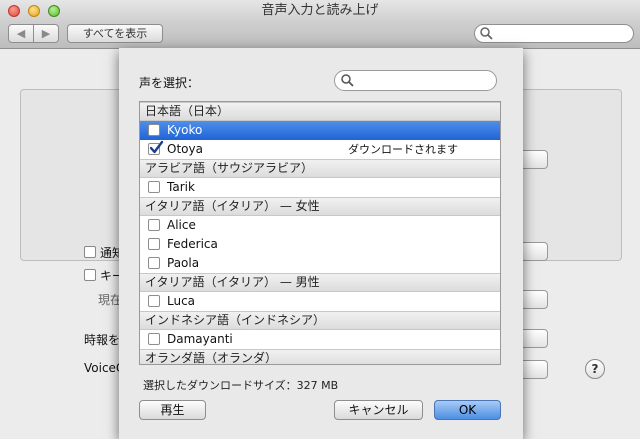 This screenshot has height=439, width=640. What do you see at coordinates (320, 168) in the screenshot?
I see `group-header: アラビア語（サウジアラビア）` at bounding box center [320, 168].